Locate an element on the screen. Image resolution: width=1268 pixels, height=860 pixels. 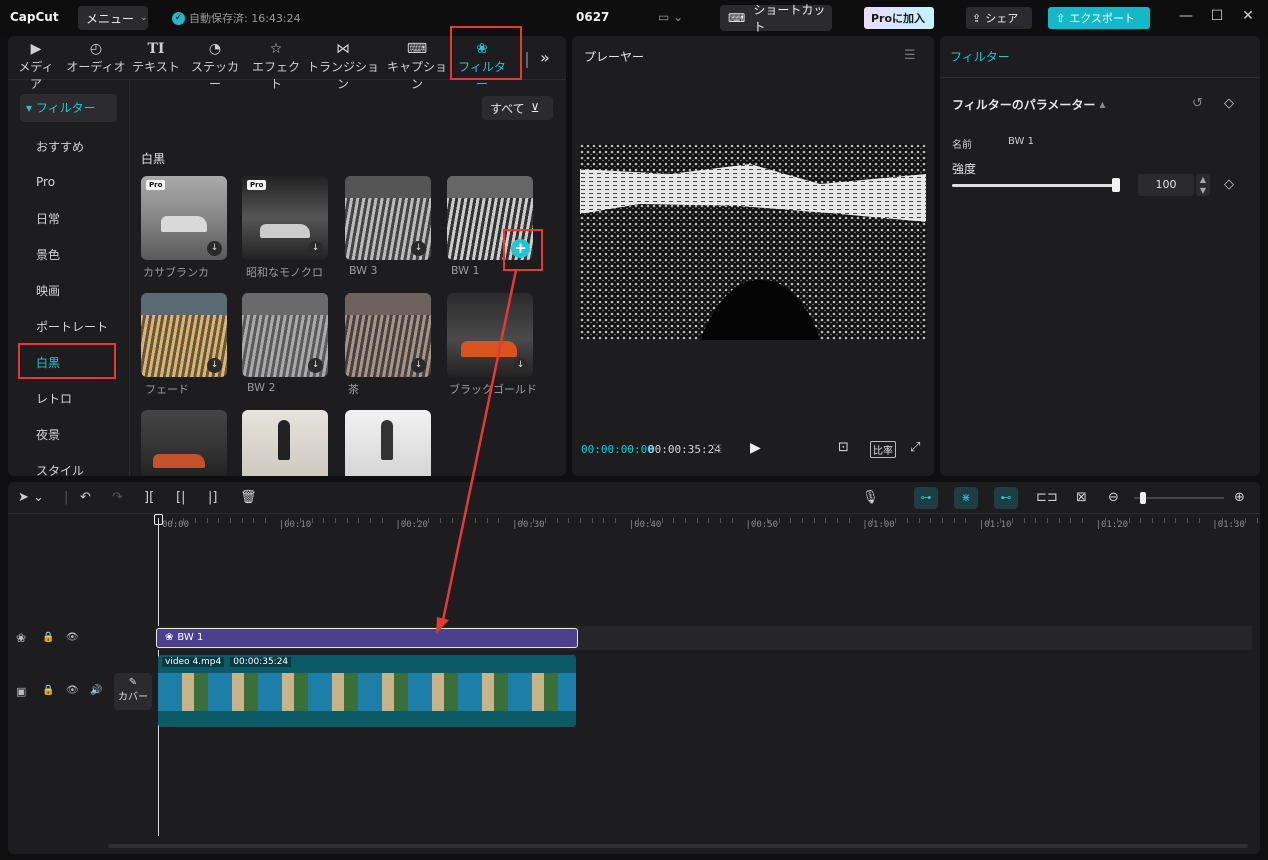
linkage-icon: ⊷ is located at coordinates (1006, 498).